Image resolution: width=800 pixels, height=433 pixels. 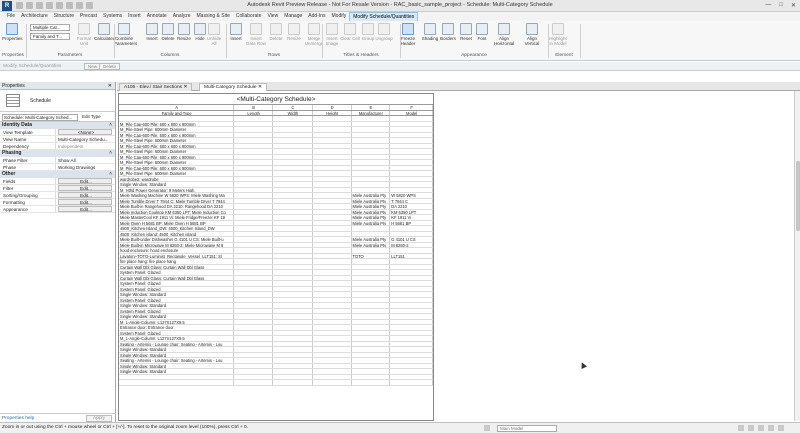 What do you see at coordinates (125, 34) in the screenshot?
I see `combine-parameters-button: Combine Parameters` at bounding box center [125, 34].